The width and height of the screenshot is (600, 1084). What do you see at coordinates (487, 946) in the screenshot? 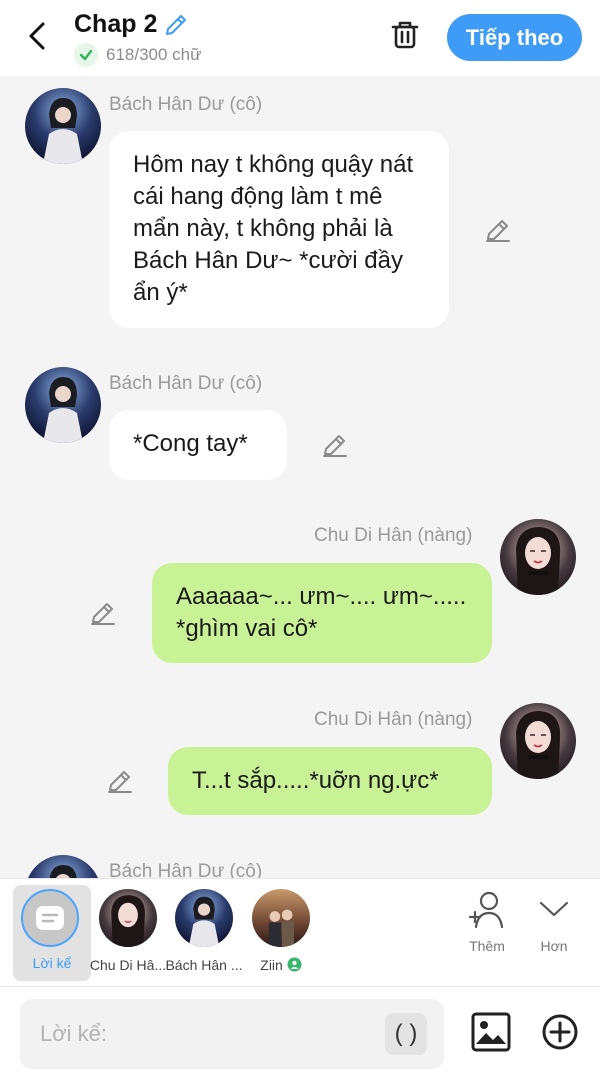
I see `add-character-label: Thêm` at bounding box center [487, 946].